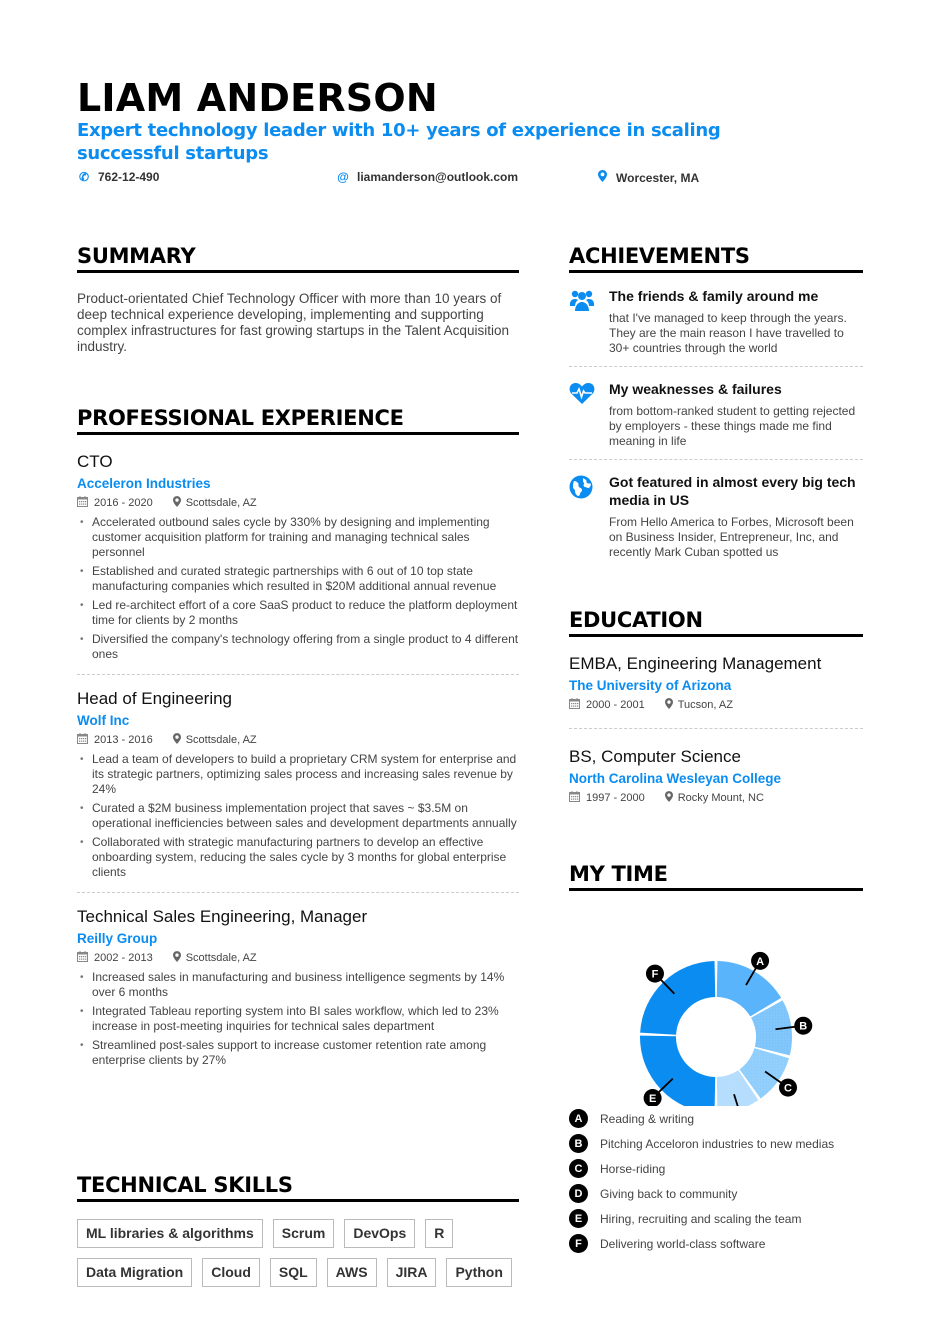  I want to click on legend-label: Reading & writing, so click(647, 1118).